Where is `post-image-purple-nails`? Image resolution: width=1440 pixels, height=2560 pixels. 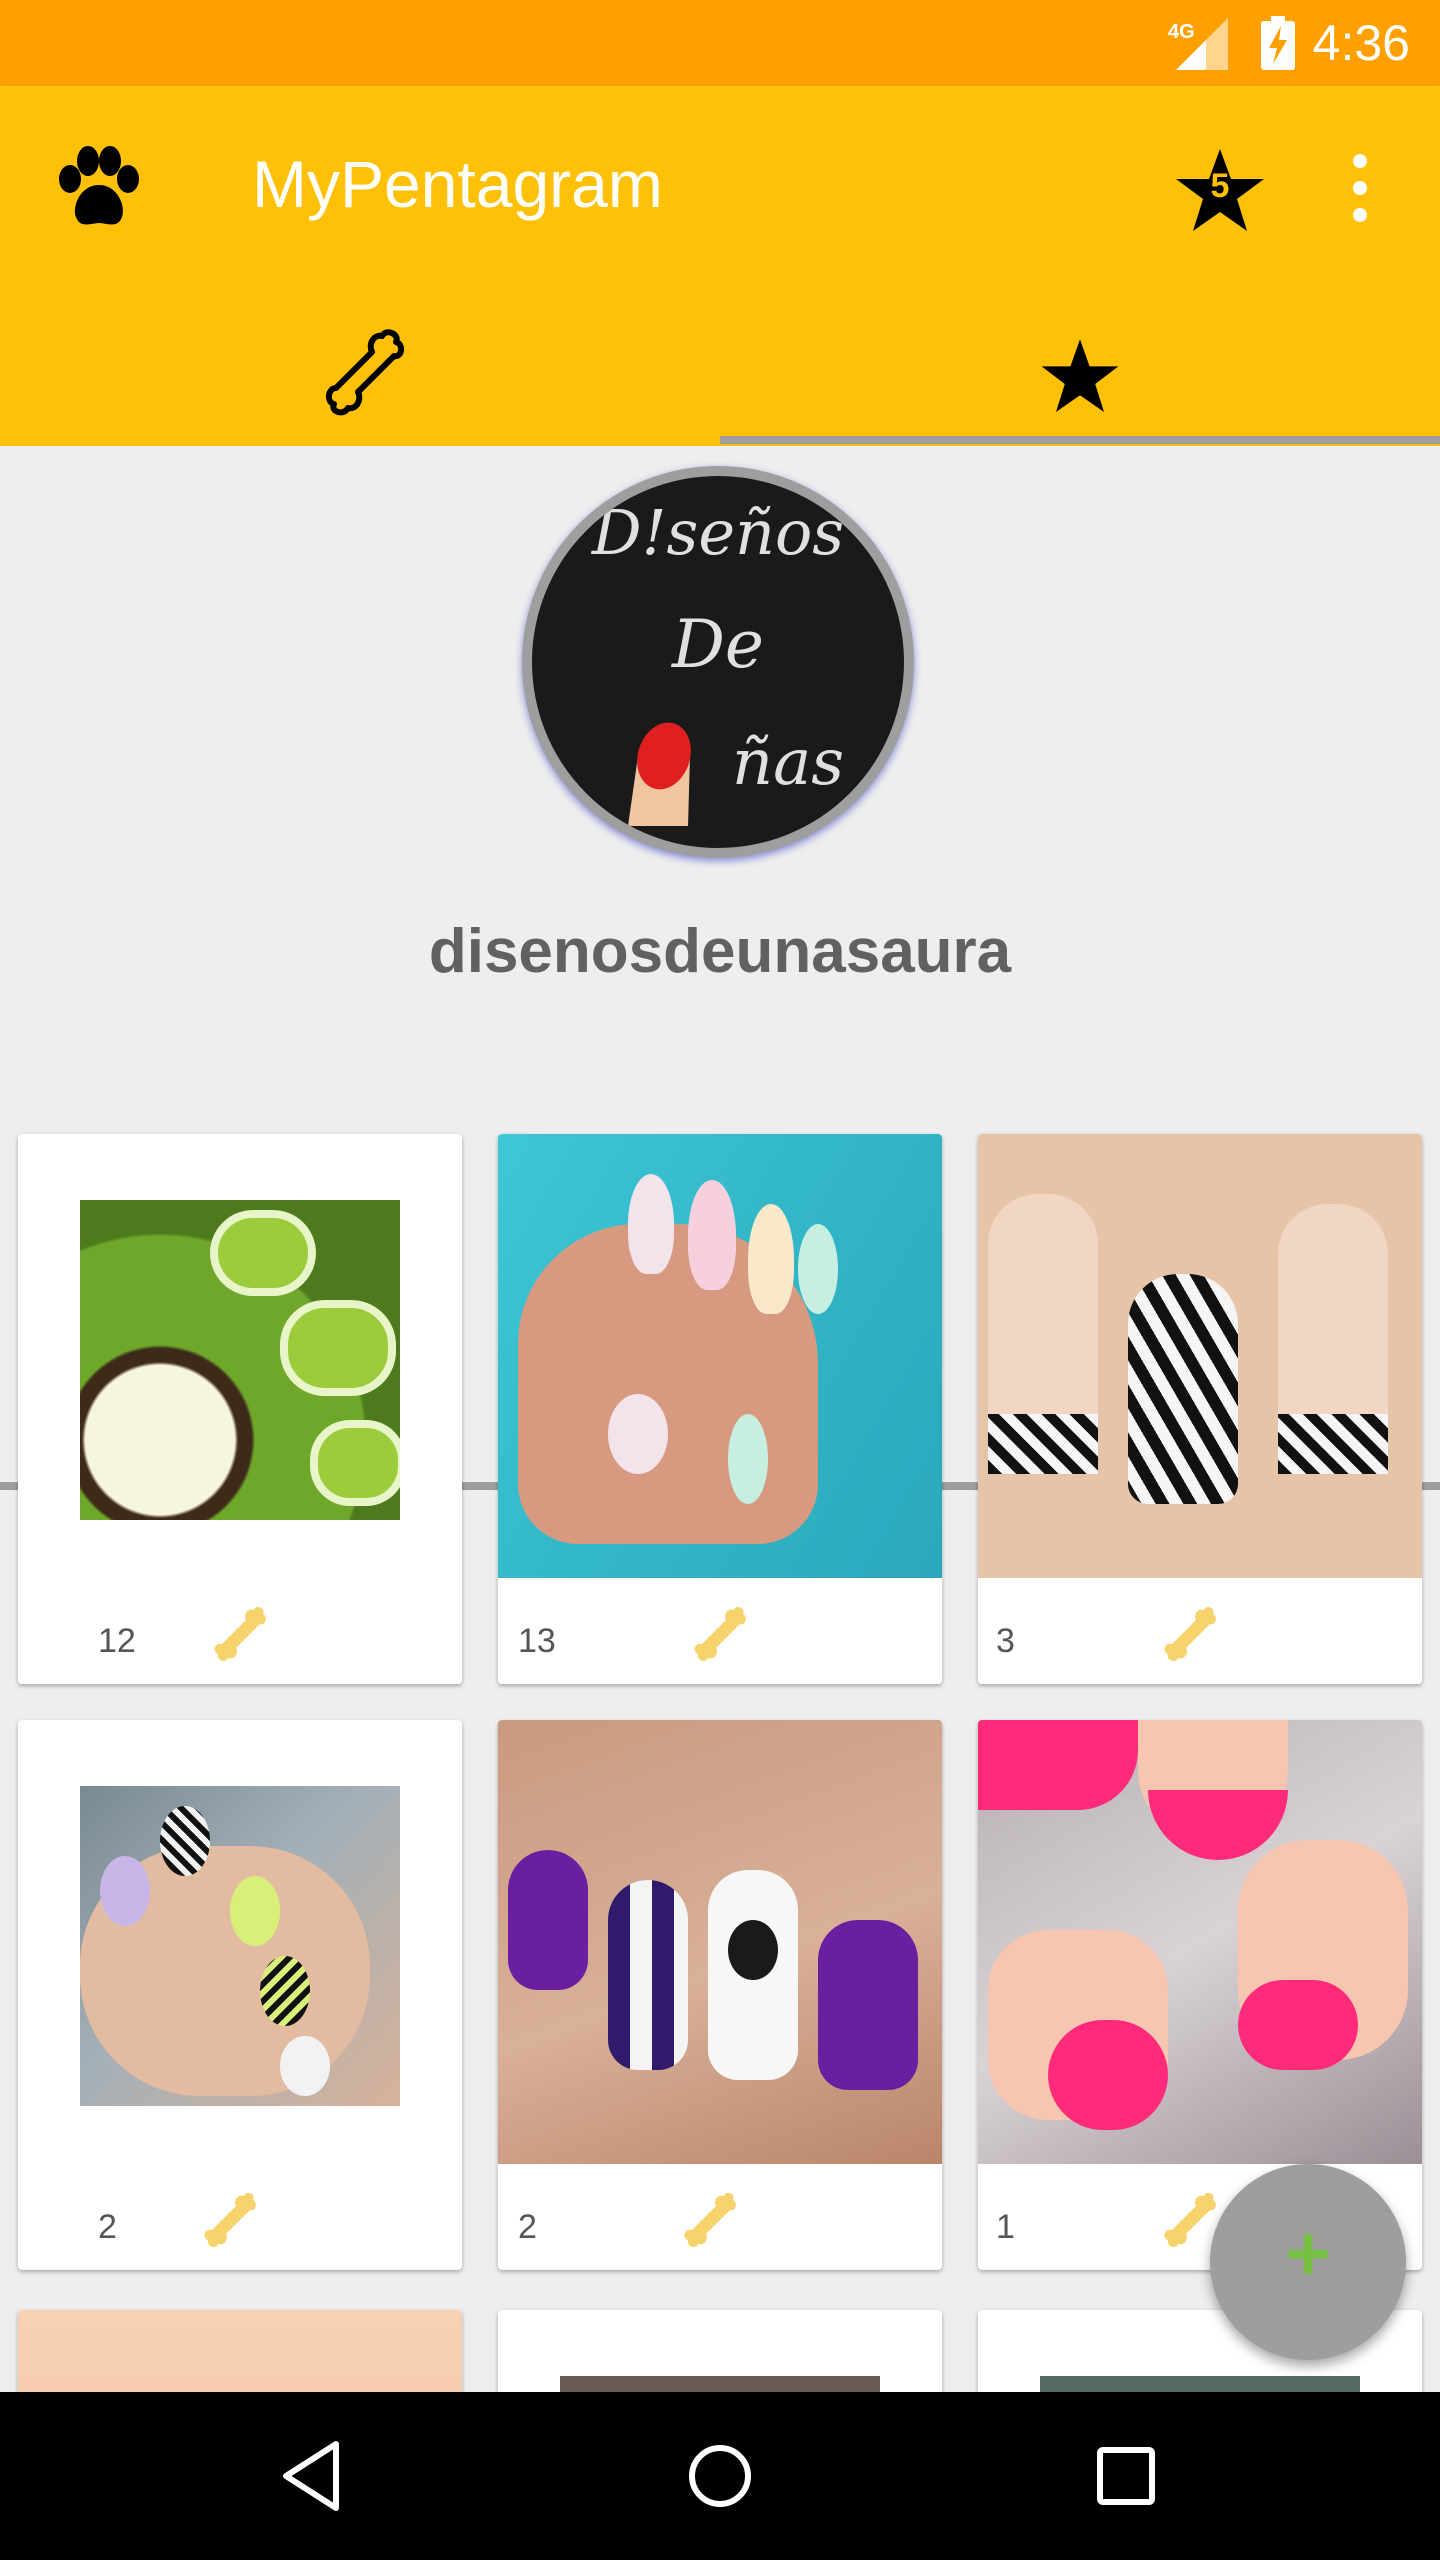 post-image-purple-nails is located at coordinates (720, 1942).